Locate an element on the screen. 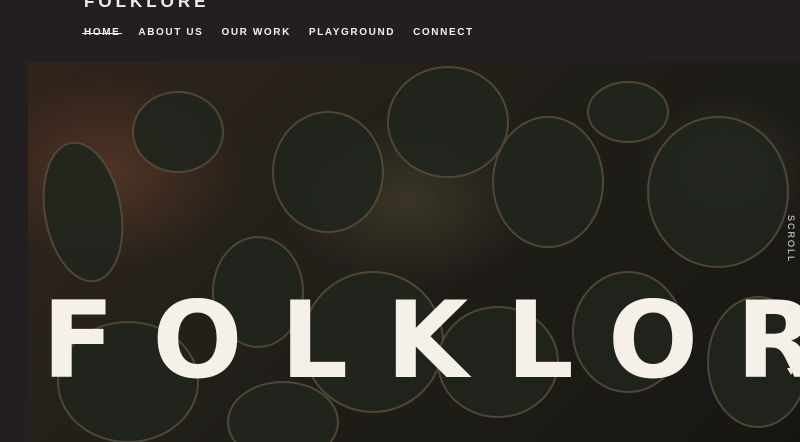 The image size is (800, 442). triangle-up-icon is located at coordinates (791, 307).